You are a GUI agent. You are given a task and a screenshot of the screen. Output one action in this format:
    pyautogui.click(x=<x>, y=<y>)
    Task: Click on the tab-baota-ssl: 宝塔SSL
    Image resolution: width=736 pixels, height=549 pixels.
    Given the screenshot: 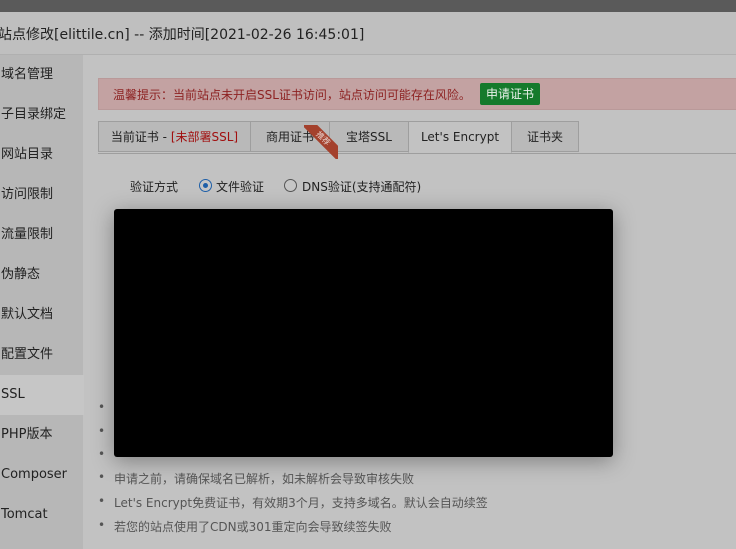 What is the action you would take?
    pyautogui.click(x=369, y=136)
    